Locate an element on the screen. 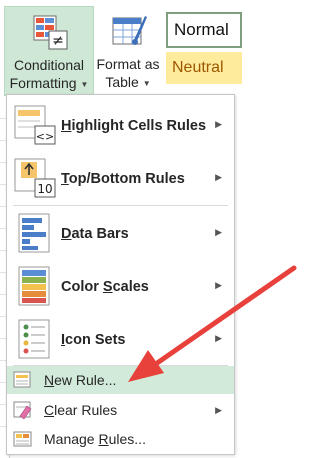  menu-item-highlight-cells-rules: <> Highlight Cells Rules ▶ is located at coordinates (120, 125).